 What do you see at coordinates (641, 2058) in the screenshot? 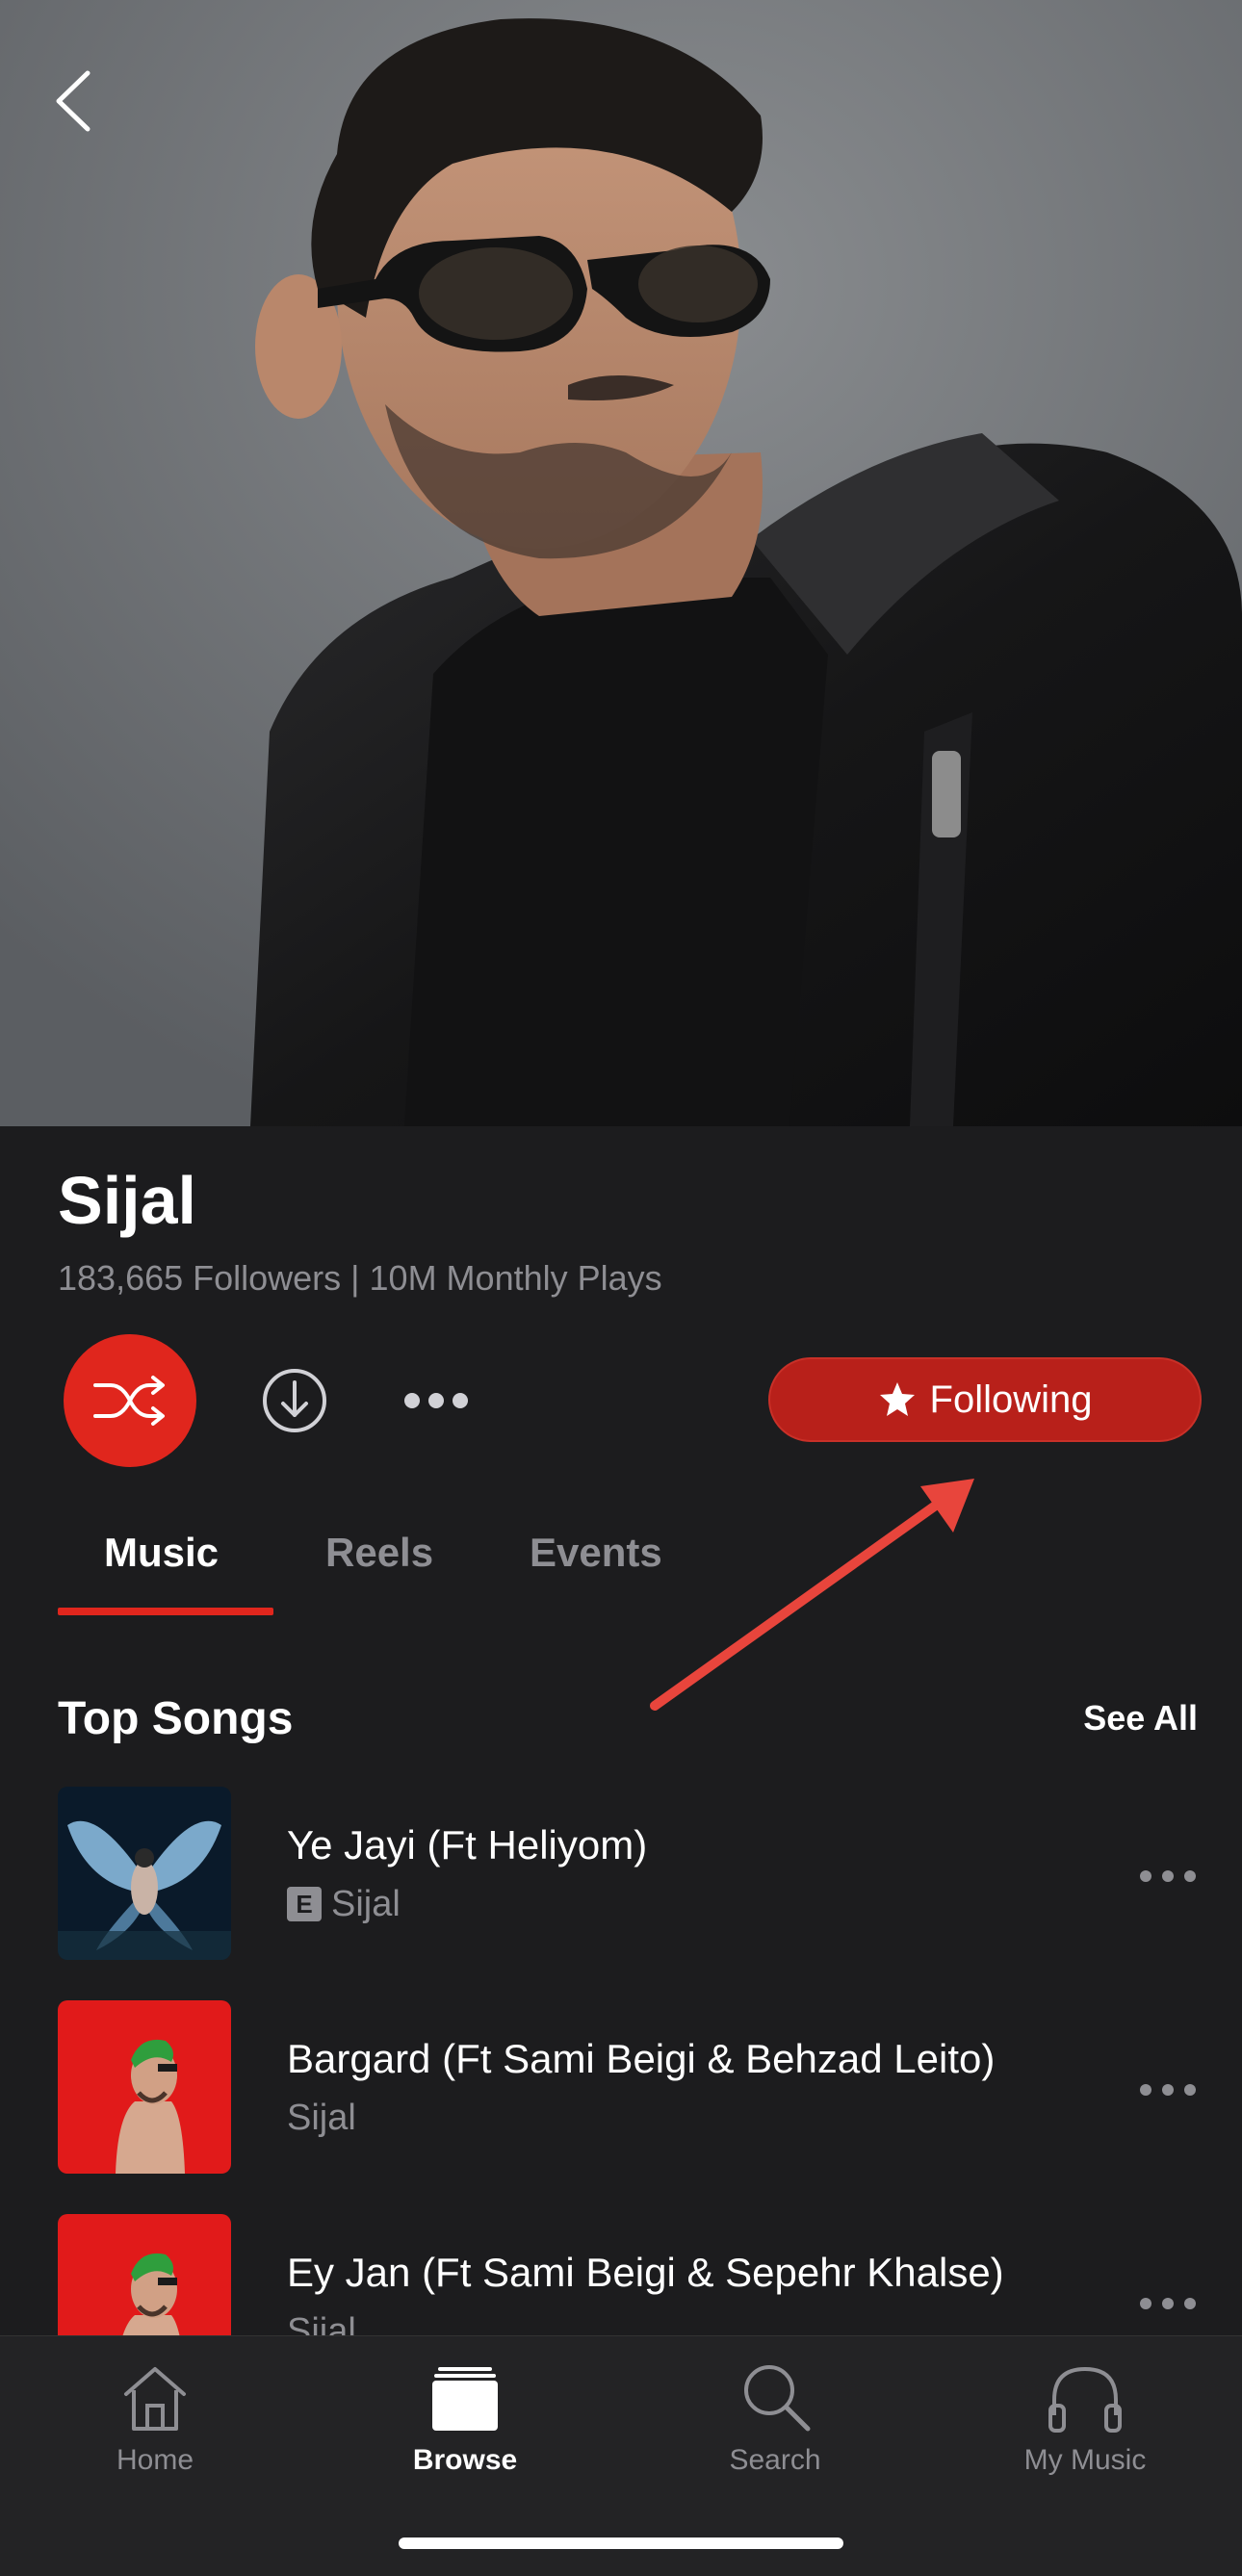
I see `song-title: Bargard (Ft Sami Beigi & Behzad Leito)` at bounding box center [641, 2058].